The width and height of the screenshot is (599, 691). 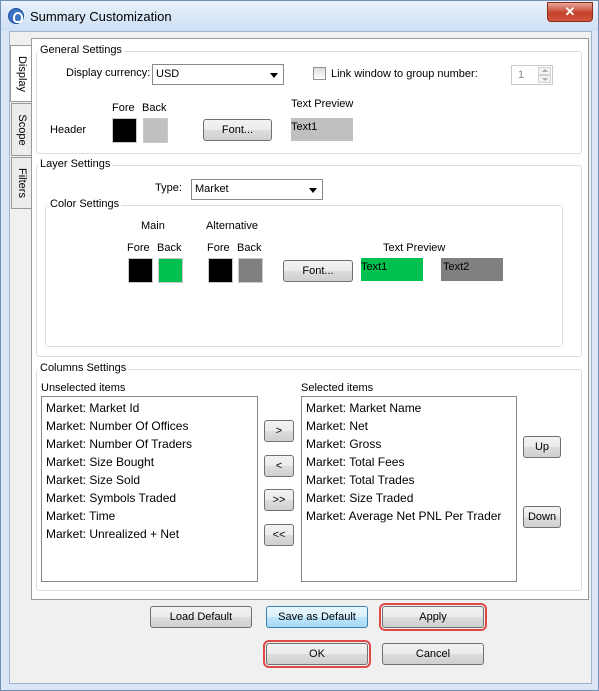 I want to click on main-color-label: Main, so click(x=153, y=226).